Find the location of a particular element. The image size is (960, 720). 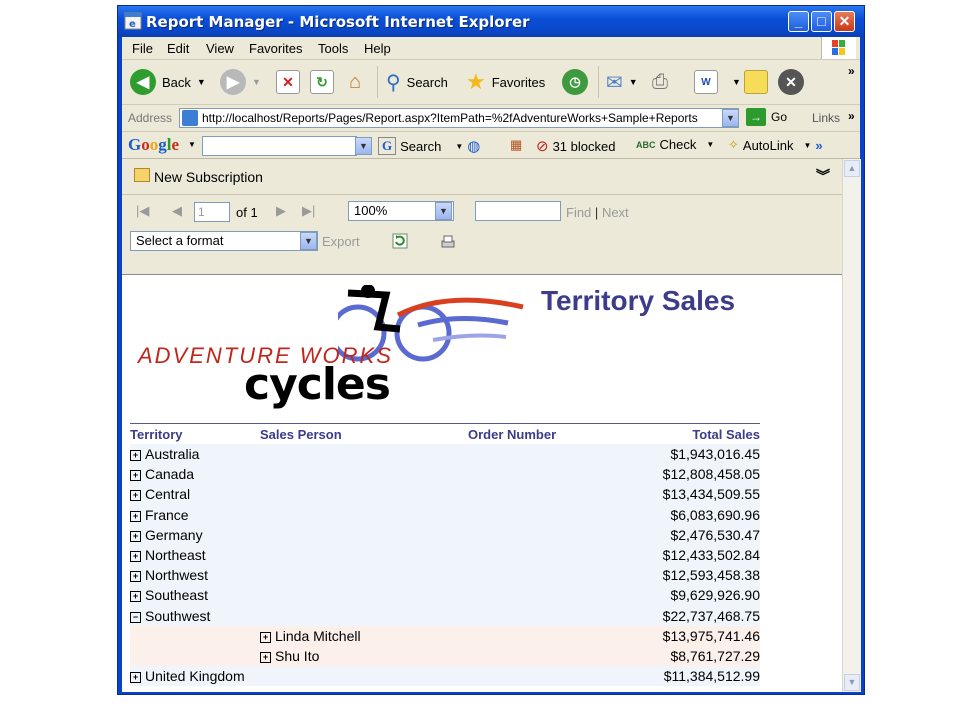

territory-cell: + Australia is located at coordinates (164, 454).